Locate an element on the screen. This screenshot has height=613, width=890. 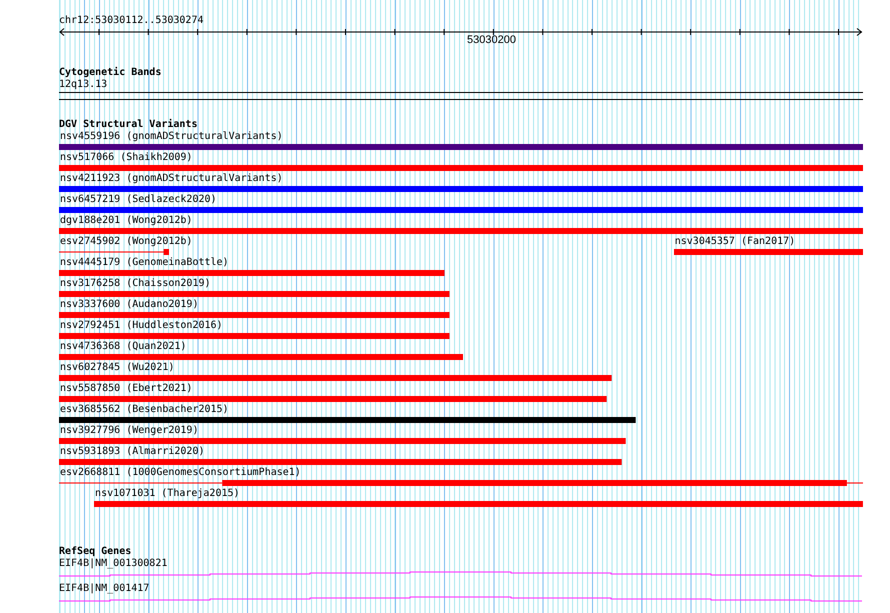
band-label: 12q13.13 is located at coordinates (83, 85).